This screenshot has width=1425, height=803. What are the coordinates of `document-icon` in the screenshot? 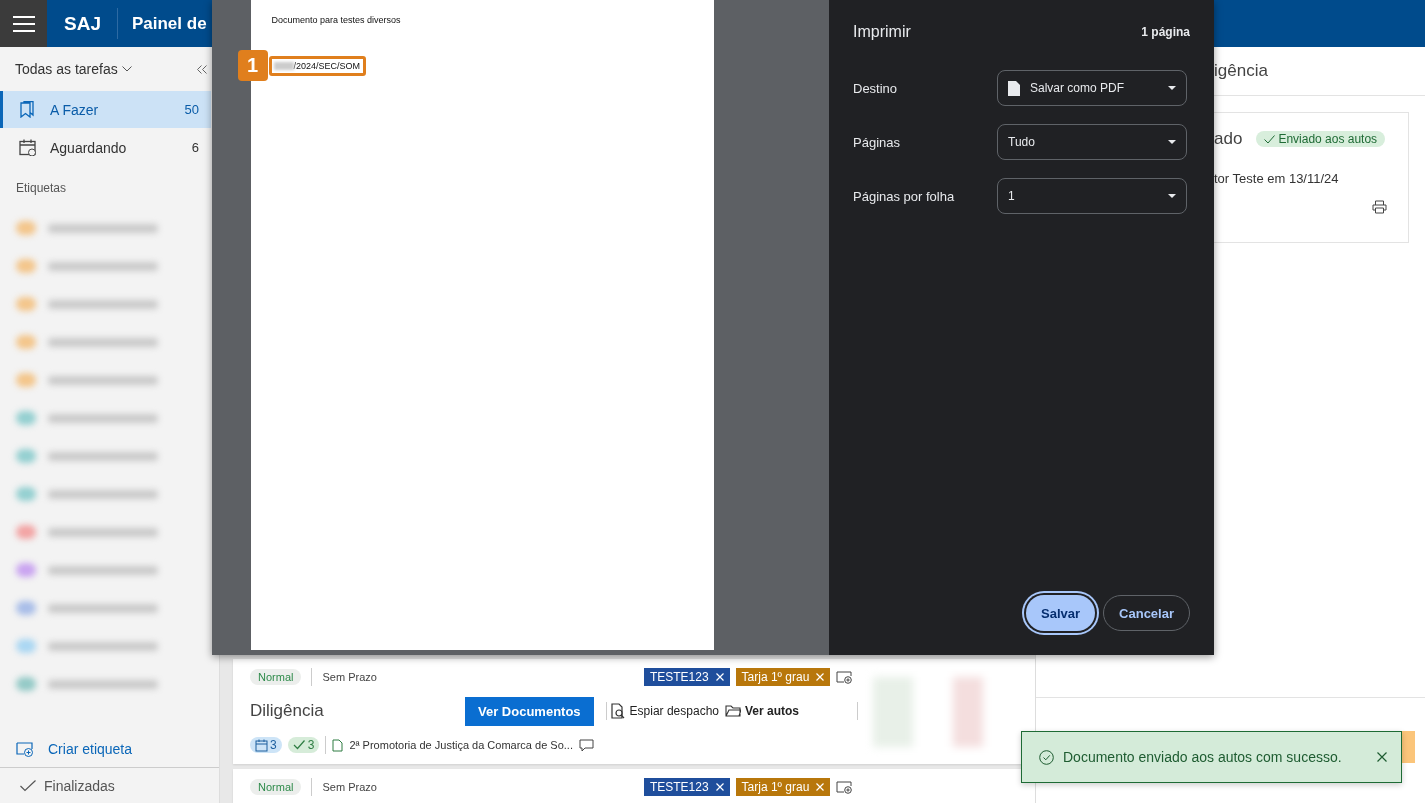 It's located at (338, 745).